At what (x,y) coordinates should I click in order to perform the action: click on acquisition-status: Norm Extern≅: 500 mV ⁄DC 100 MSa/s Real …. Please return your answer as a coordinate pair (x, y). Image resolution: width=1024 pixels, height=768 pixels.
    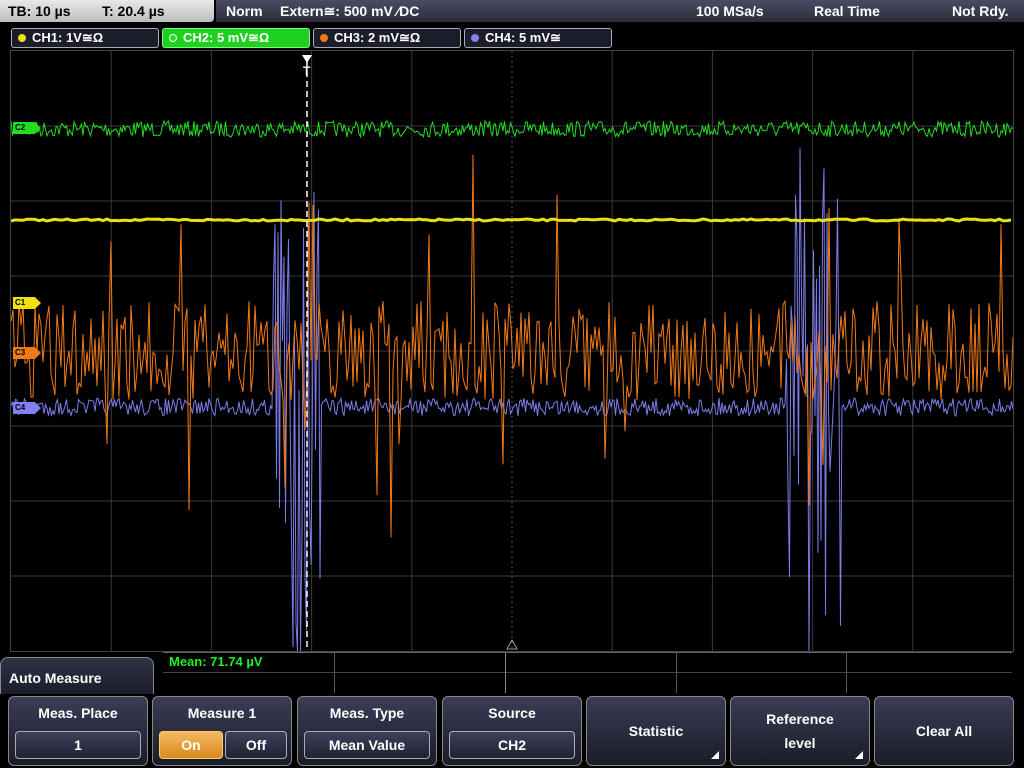
    Looking at the image, I should click on (620, 11).